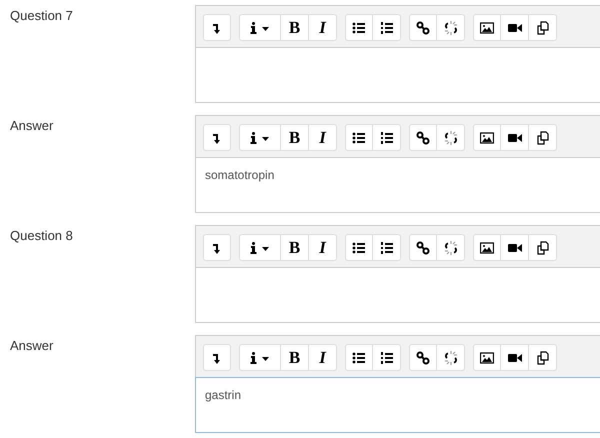 This screenshot has width=600, height=438. Describe the element at coordinates (239, 175) in the screenshot. I see `answer-text: somatotropin` at that location.